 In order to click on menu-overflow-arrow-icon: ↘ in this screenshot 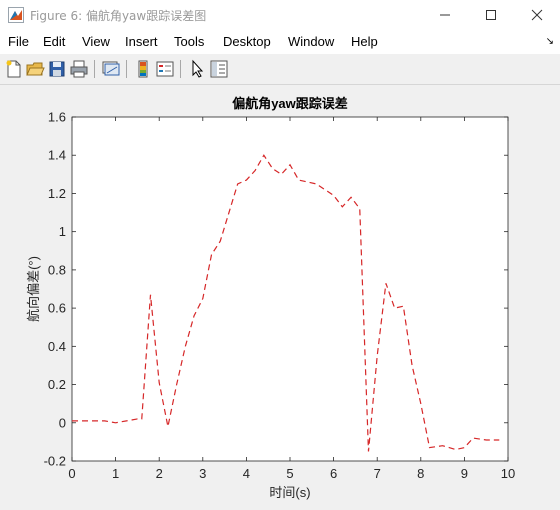, I will do `click(550, 41)`.